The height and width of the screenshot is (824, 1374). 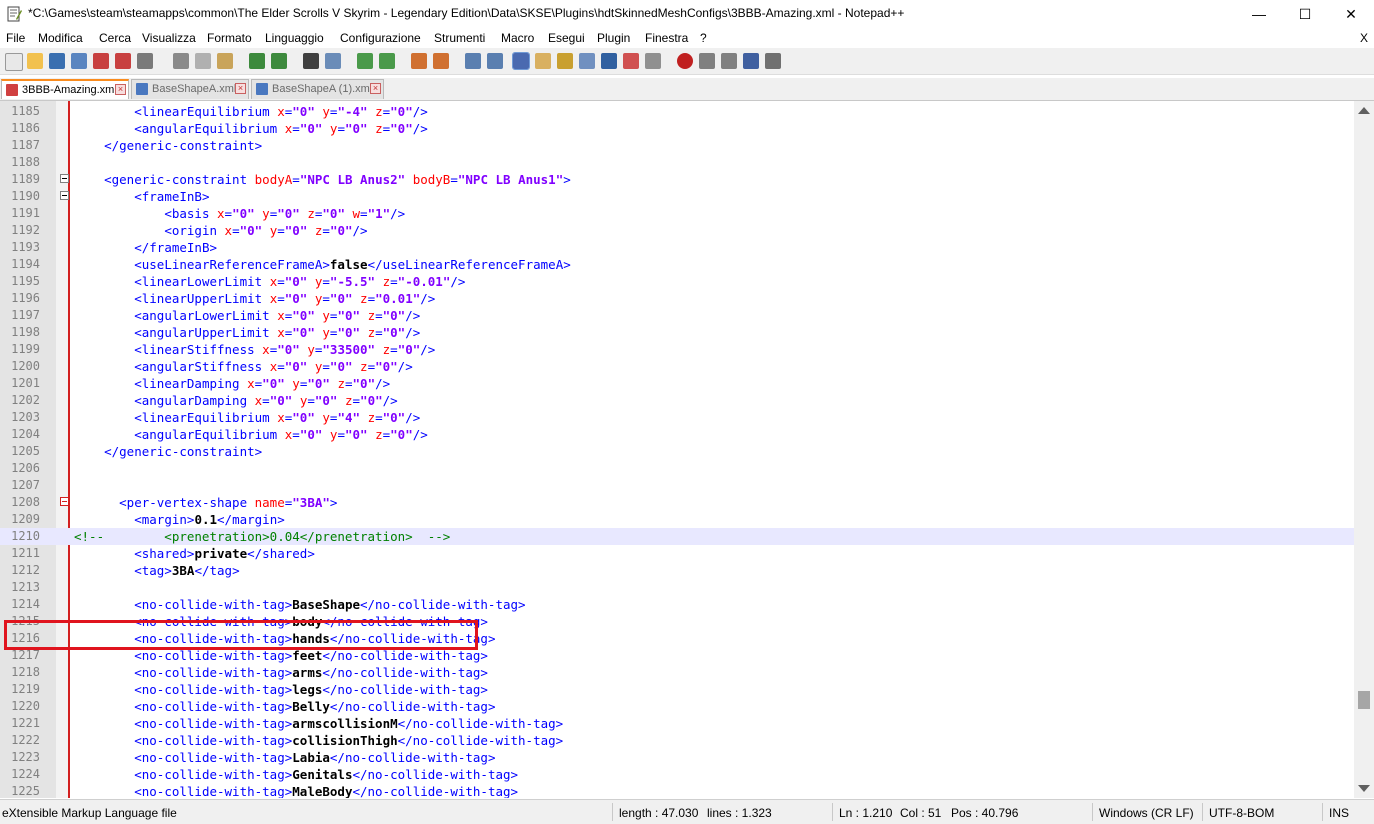 What do you see at coordinates (1364, 110) in the screenshot?
I see `scroll-up-icon` at bounding box center [1364, 110].